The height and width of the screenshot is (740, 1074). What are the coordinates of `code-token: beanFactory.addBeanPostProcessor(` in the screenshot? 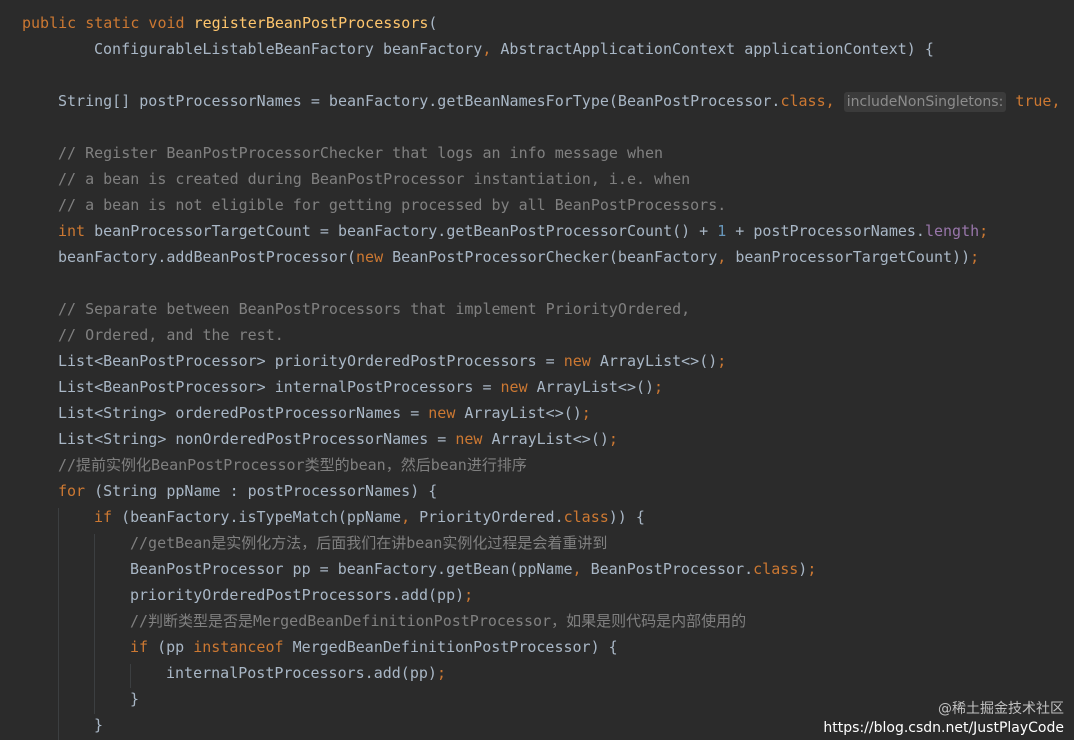 It's located at (207, 257).